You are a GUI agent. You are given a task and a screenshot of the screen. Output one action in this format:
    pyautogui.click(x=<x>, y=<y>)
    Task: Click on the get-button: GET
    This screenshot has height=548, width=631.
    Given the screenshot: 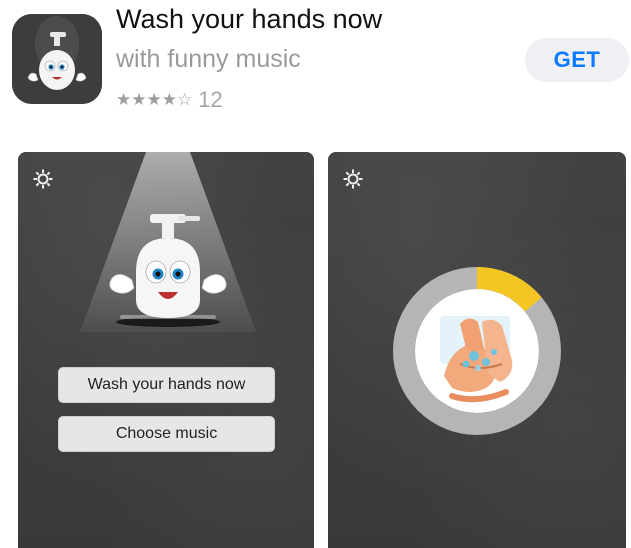 What is the action you would take?
    pyautogui.click(x=577, y=60)
    